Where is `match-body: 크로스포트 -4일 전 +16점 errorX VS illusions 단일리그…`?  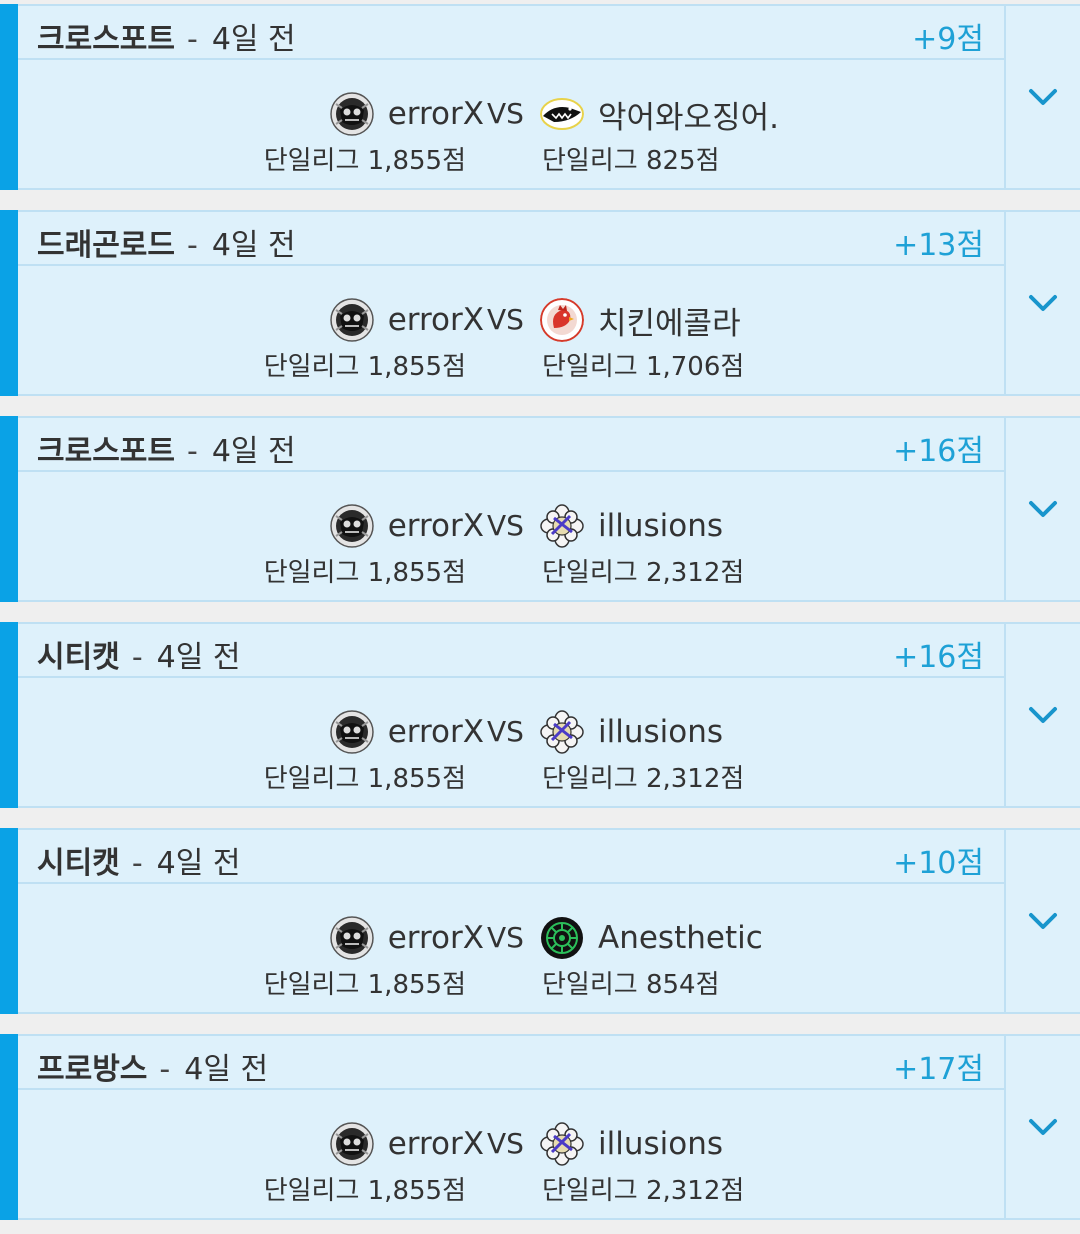 match-body: 크로스포트 -4일 전 +16점 errorX VS illusions 단일리그… is located at coordinates (512, 509).